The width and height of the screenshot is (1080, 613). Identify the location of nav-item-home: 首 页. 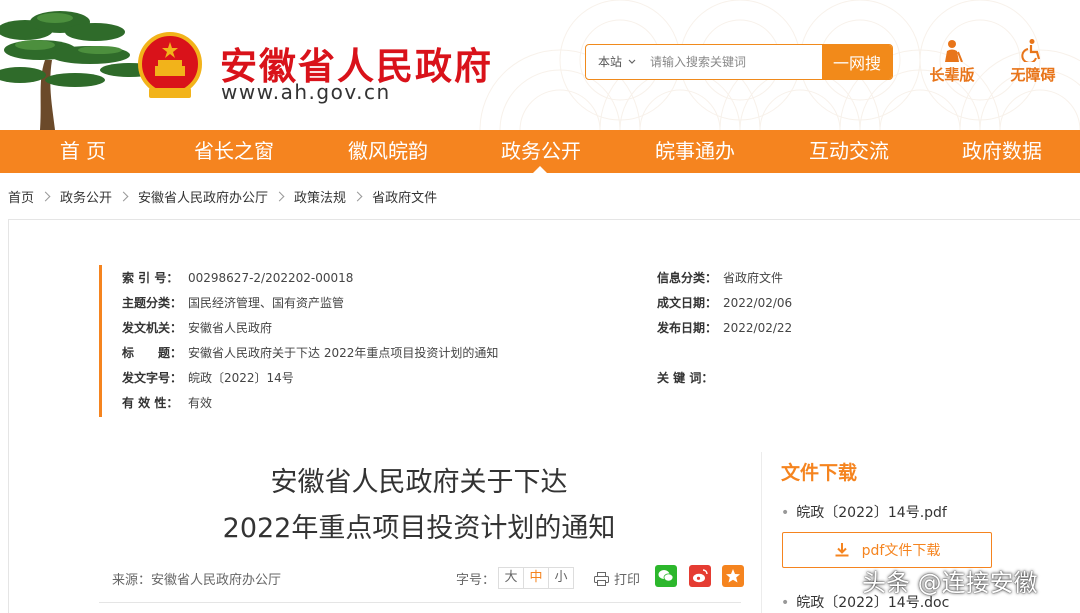
(83, 151).